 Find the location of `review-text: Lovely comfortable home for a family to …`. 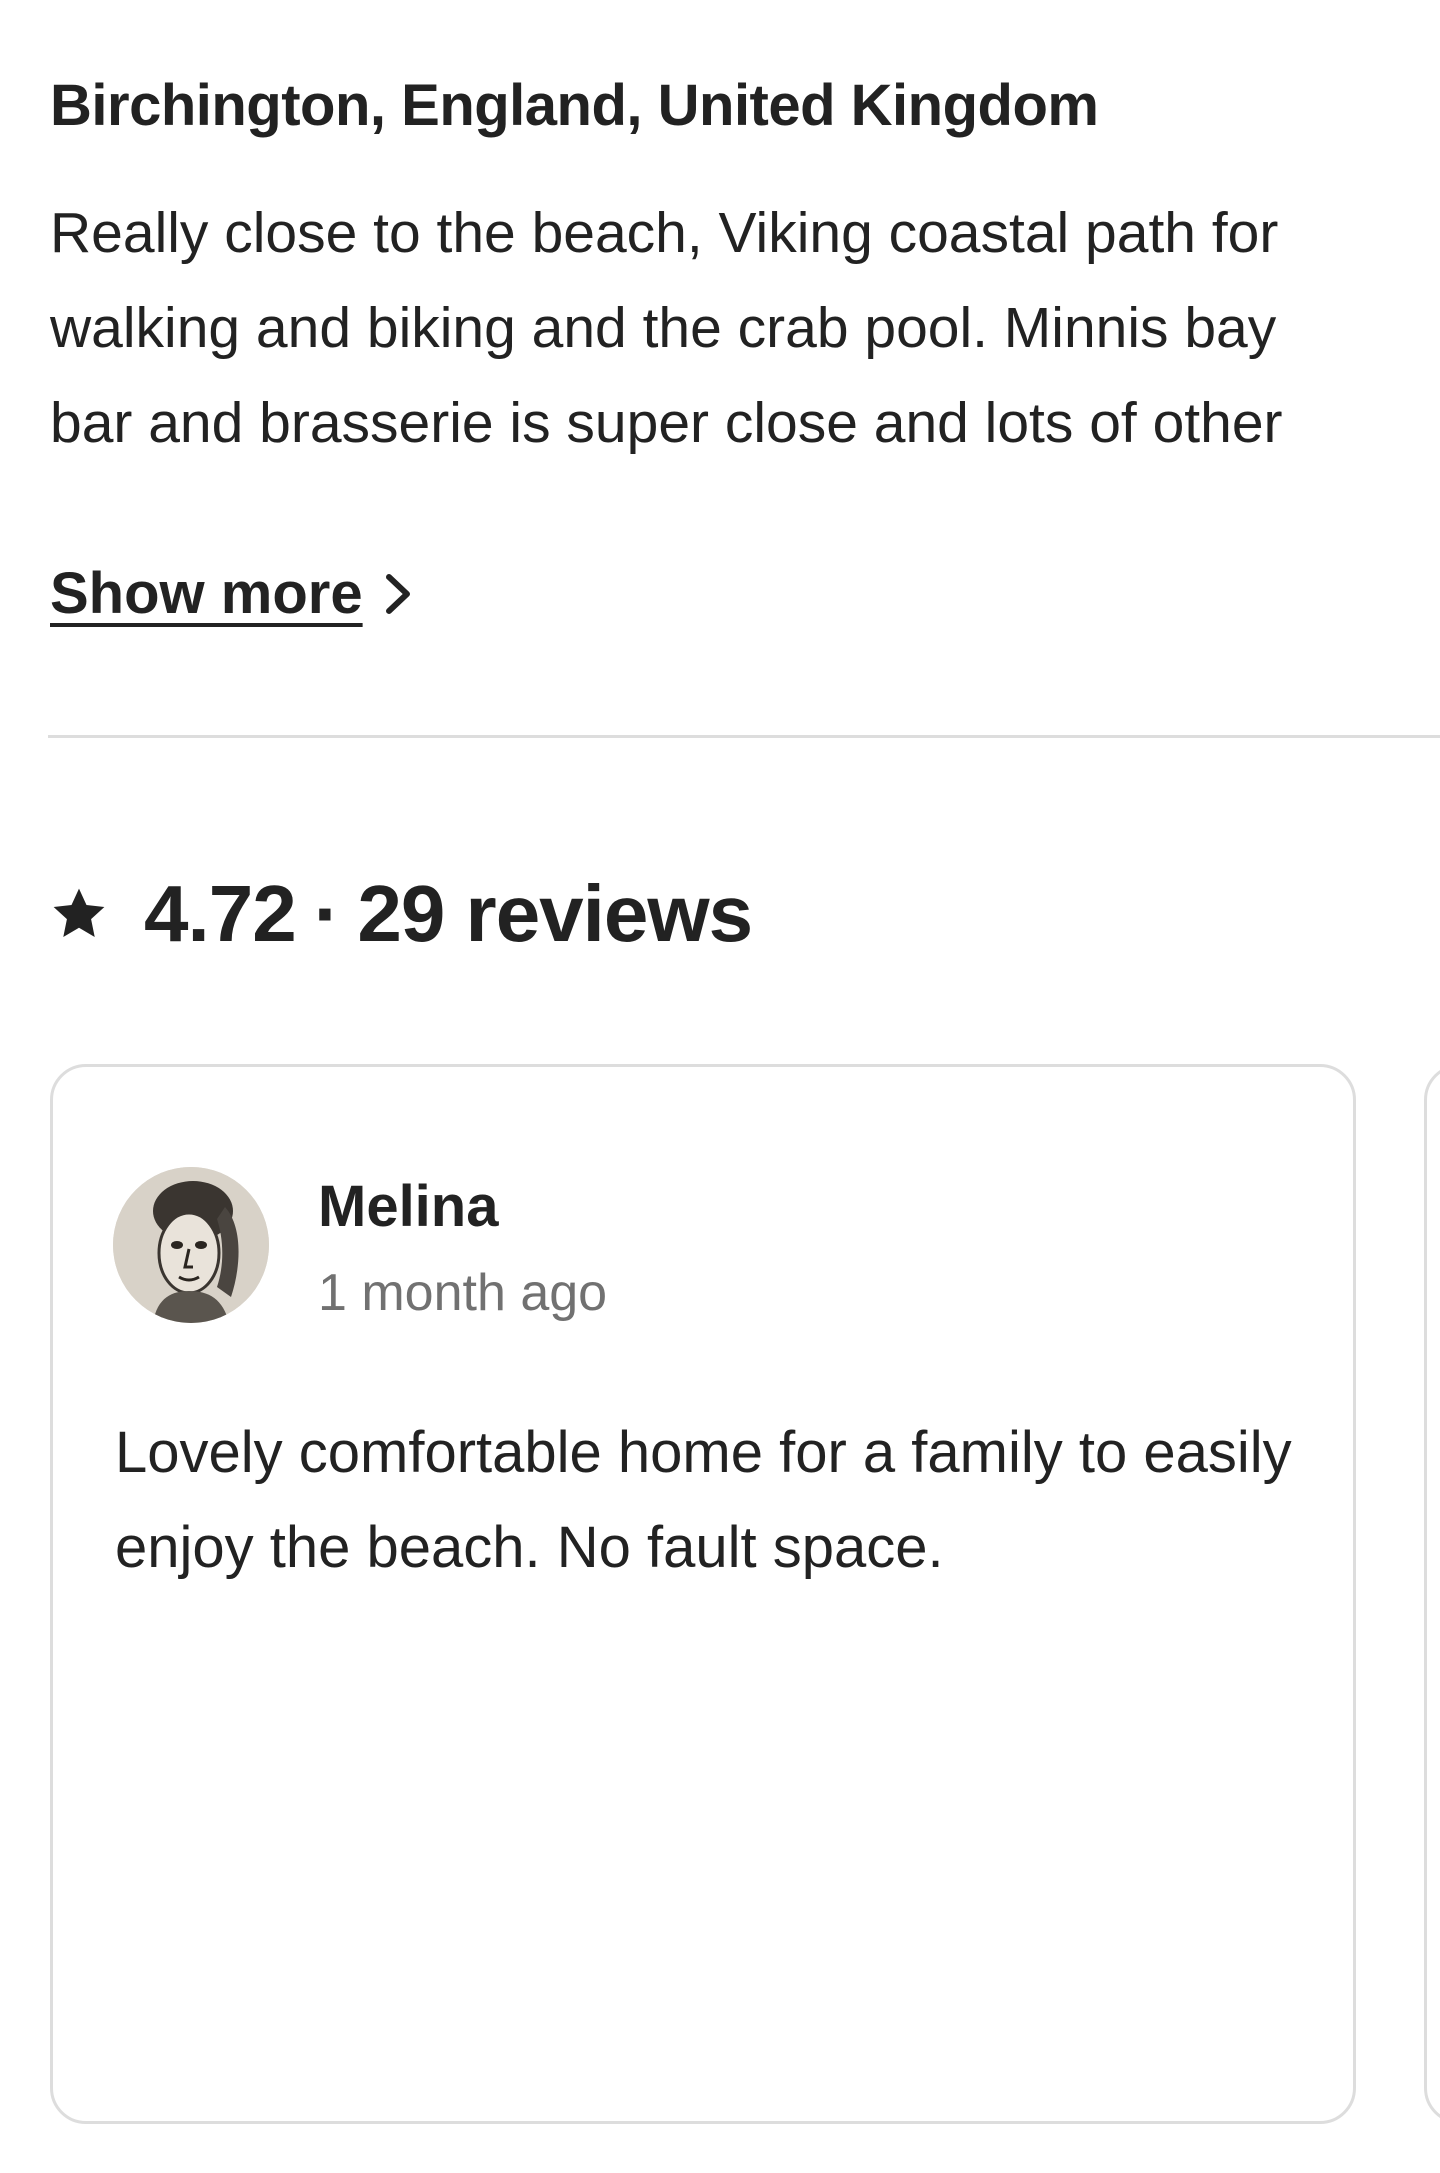

review-text: Lovely comfortable home for a family to … is located at coordinates (703, 1500).